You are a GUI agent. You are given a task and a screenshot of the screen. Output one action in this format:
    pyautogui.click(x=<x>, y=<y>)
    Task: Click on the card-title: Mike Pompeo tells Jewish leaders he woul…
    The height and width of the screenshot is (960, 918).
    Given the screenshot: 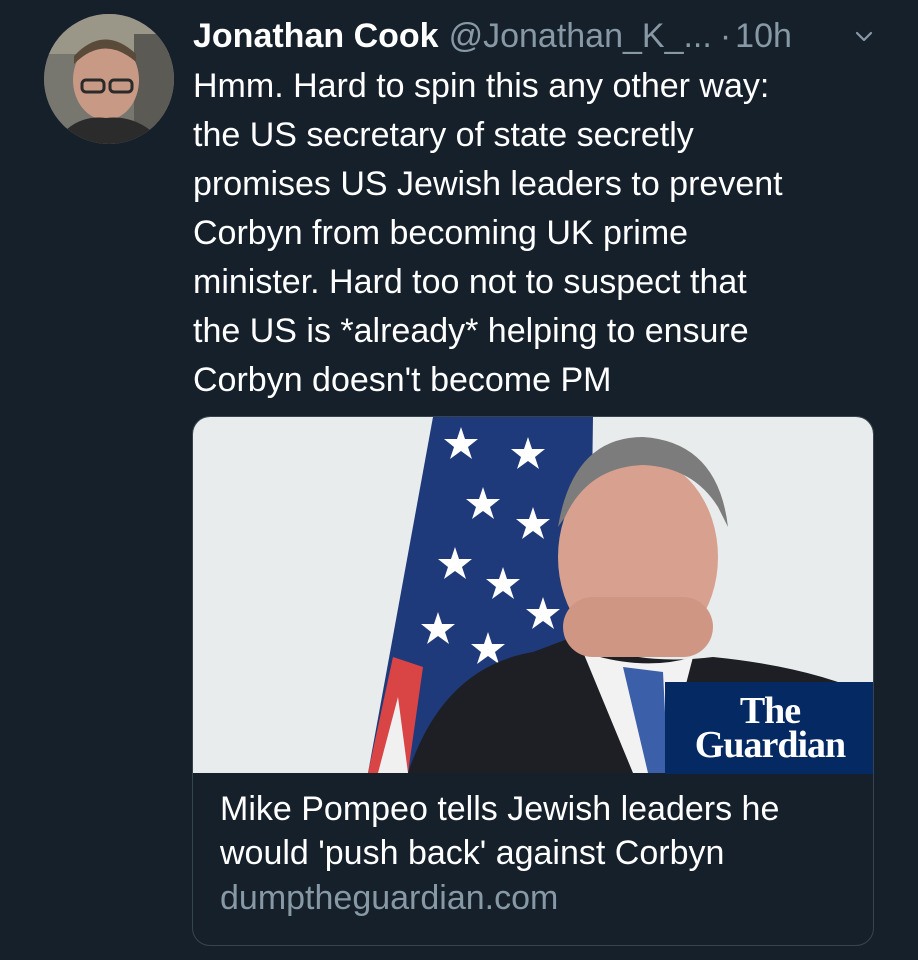 What is the action you would take?
    pyautogui.click(x=500, y=831)
    